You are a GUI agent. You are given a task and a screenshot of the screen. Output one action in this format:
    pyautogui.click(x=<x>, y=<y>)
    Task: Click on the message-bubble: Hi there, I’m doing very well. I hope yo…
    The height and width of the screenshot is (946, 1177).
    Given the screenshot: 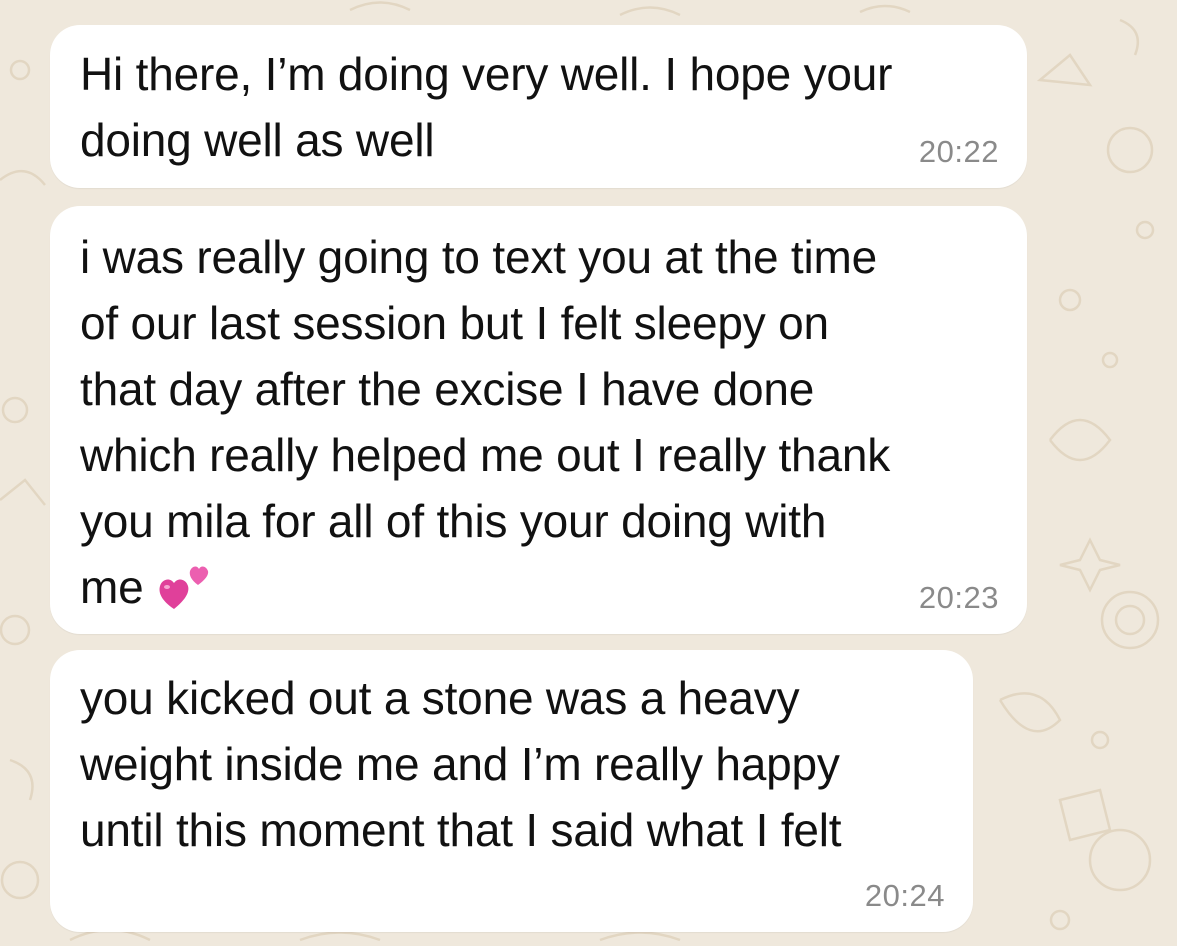 What is the action you would take?
    pyautogui.click(x=538, y=106)
    